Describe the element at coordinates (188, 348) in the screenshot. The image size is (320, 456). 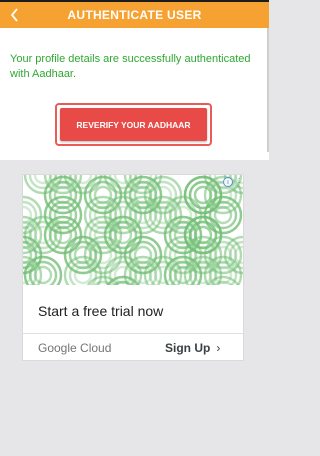
I see `sign-up-label: Sign Up` at that location.